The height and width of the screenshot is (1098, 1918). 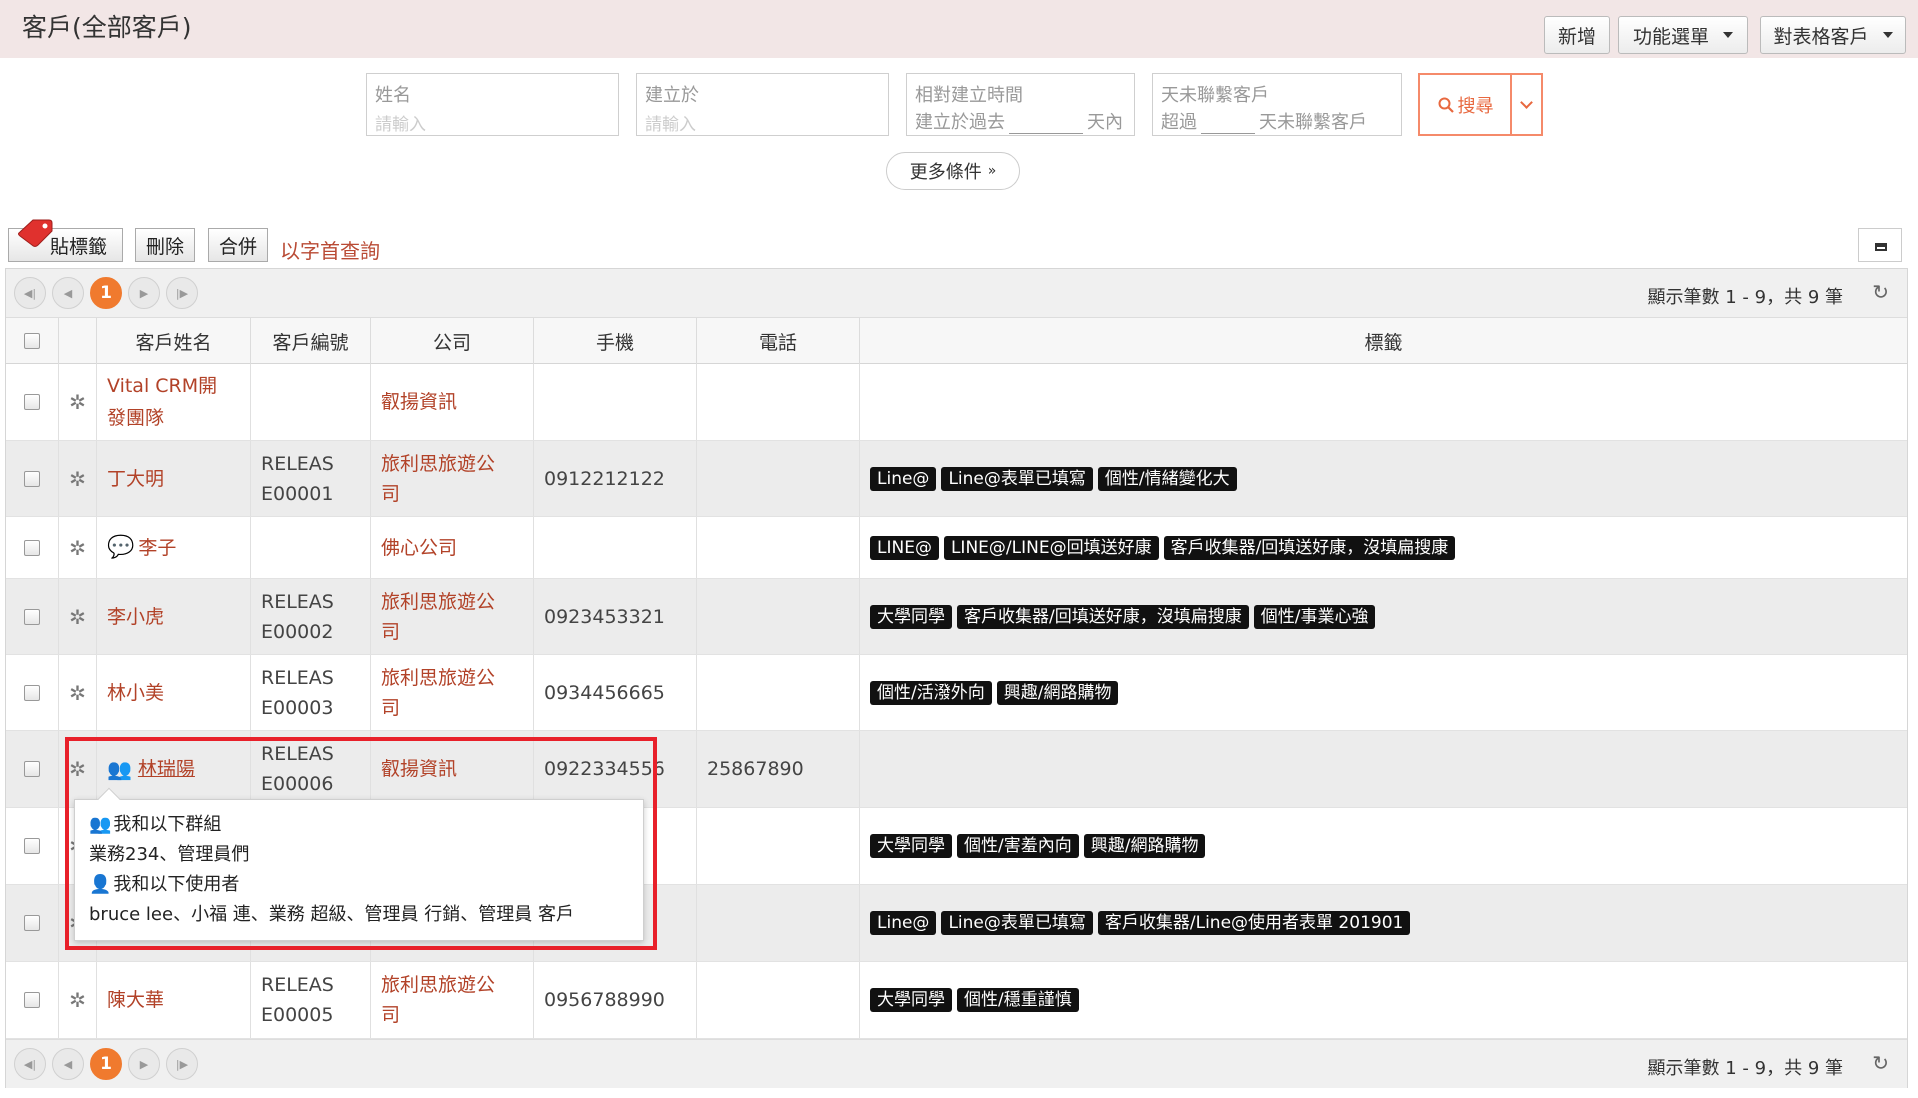 What do you see at coordinates (162, 402) in the screenshot?
I see `customer-name-link: Vital CRM開 發團隊` at bounding box center [162, 402].